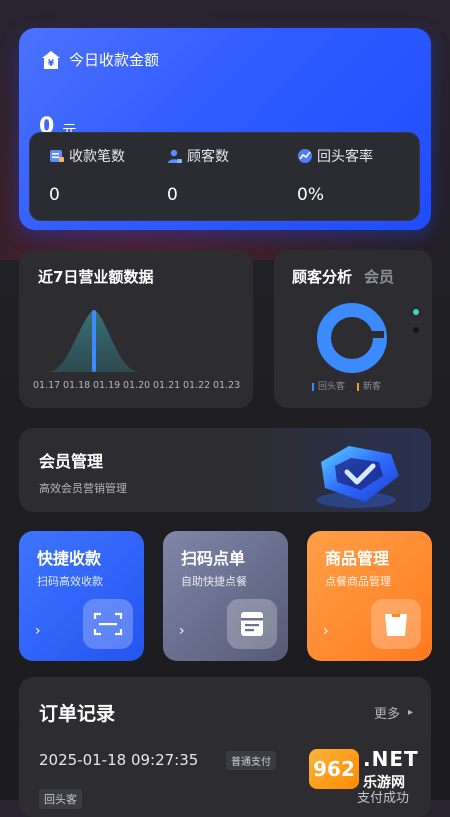 Image resolution: width=450 pixels, height=817 pixels. I want to click on legend-returning: 回头客, so click(328, 385).